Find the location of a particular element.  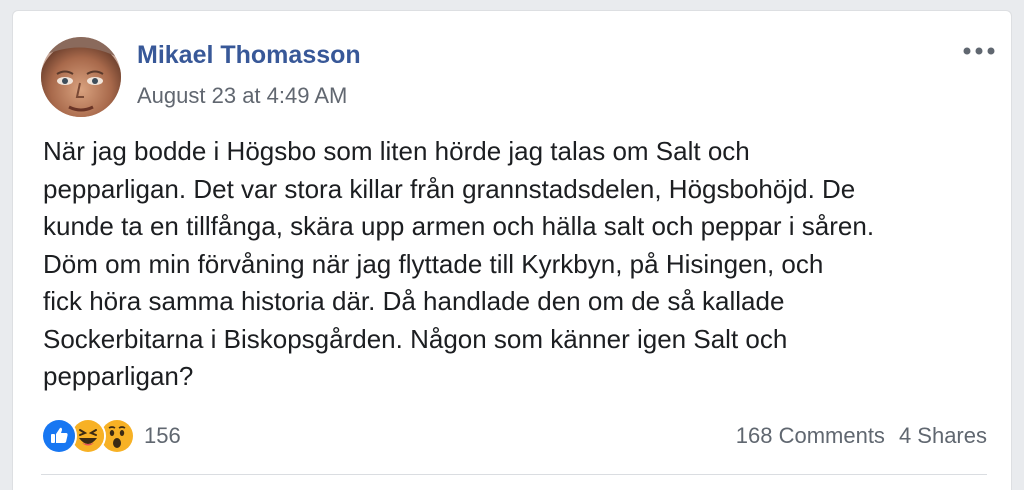

post-timestamp: August 23 at 4:49 AM is located at coordinates (242, 96).